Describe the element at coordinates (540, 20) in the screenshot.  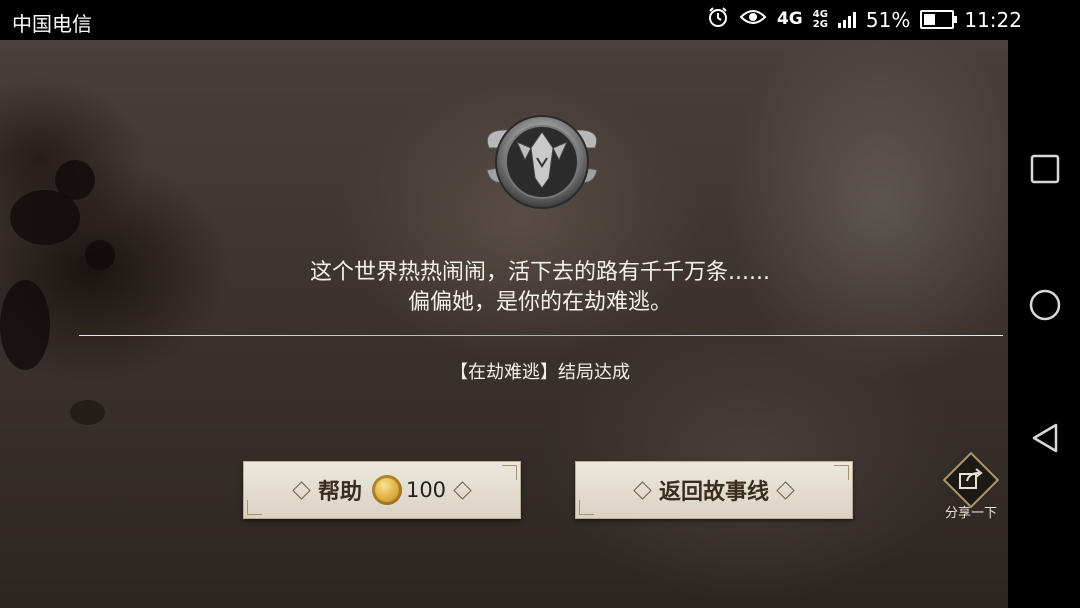
I see `status-bar: 中国电信 4G 4G 2G 51% 11:22` at that location.